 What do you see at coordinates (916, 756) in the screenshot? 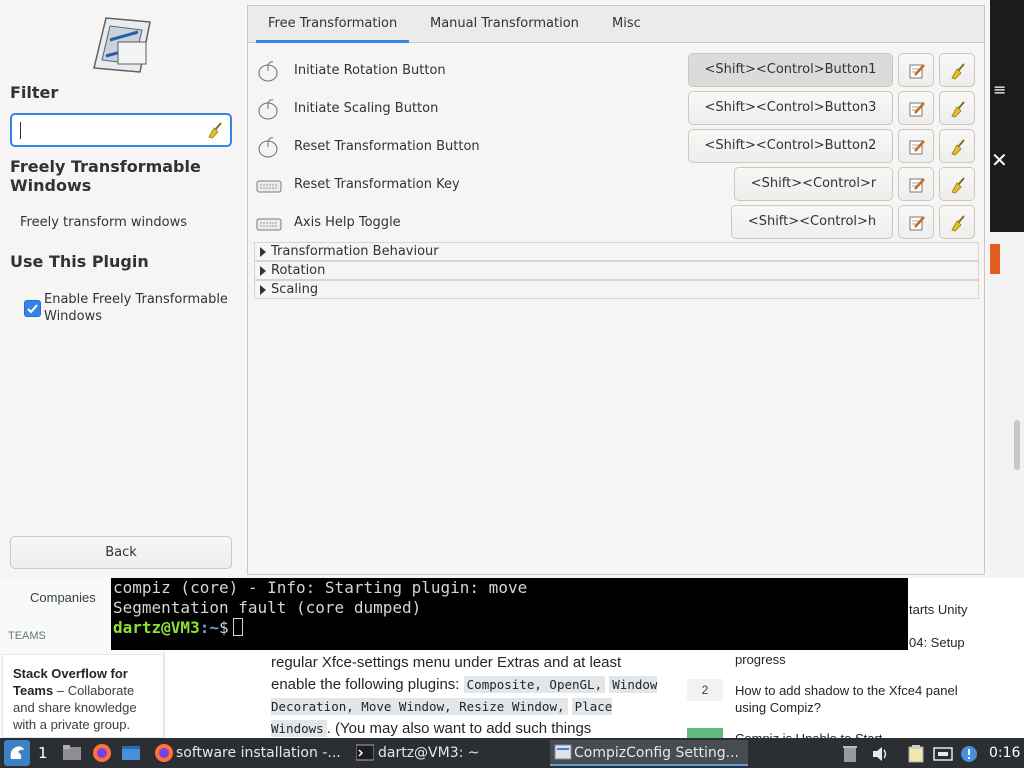
I see `clipboard-icon` at bounding box center [916, 756].